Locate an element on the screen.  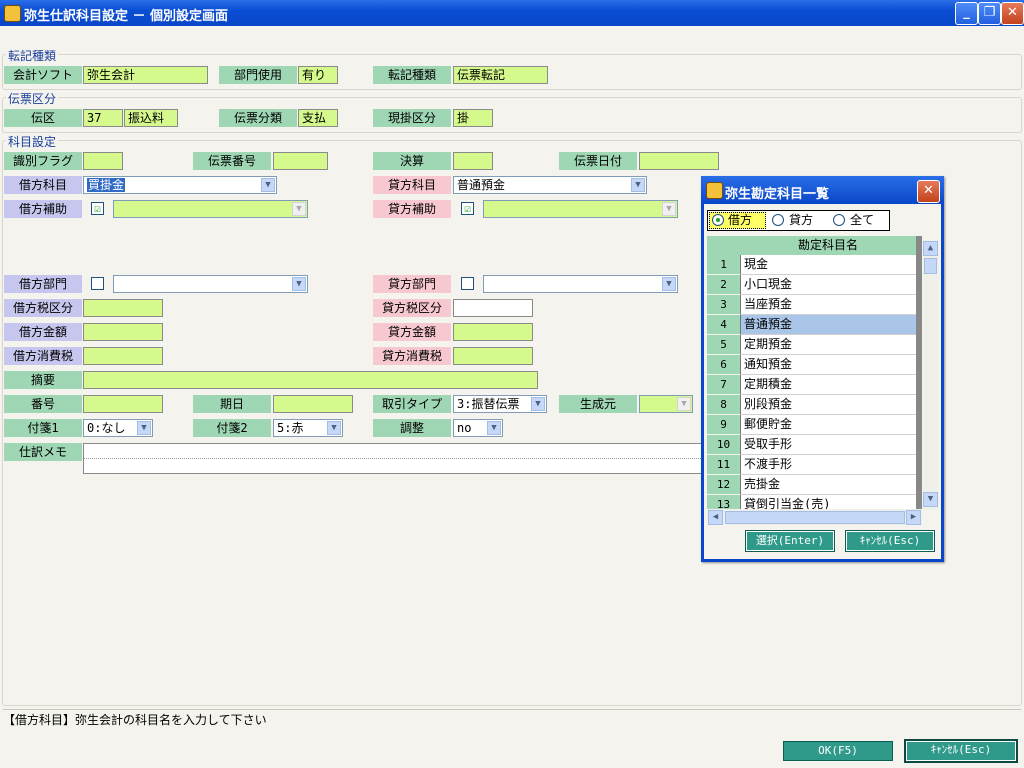
seiseimoto-combo: ▼ is located at coordinates (666, 404).